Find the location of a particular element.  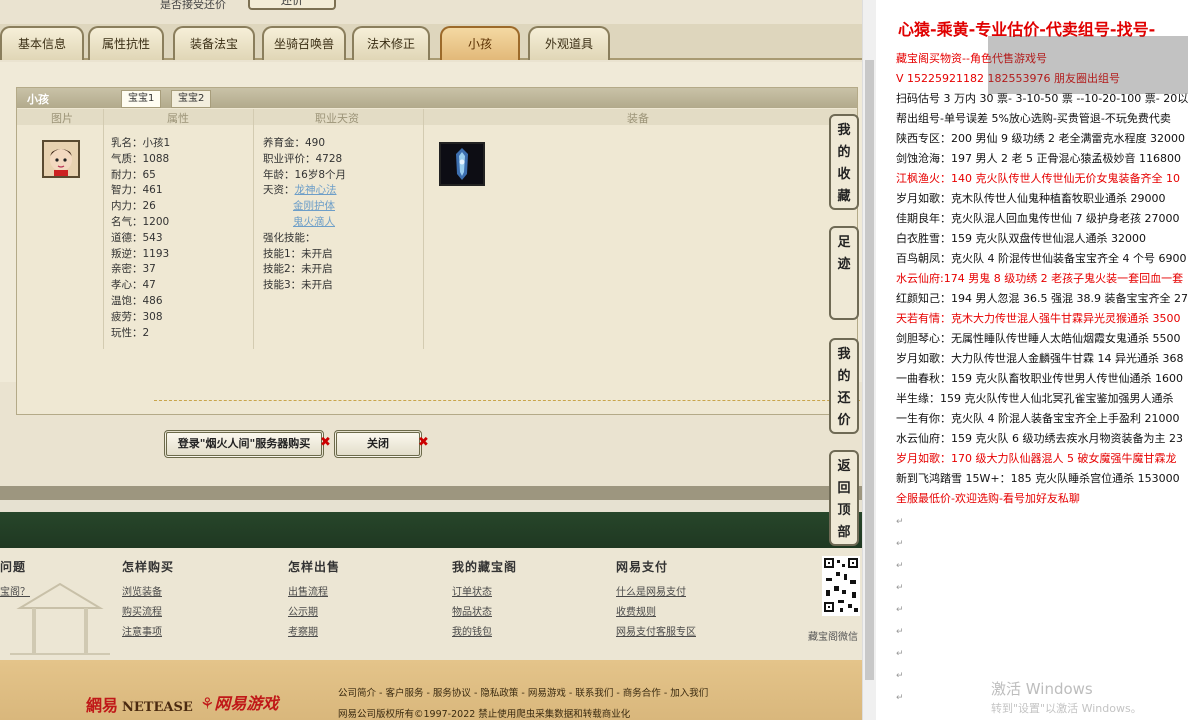

attr-line: 内力：26 is located at coordinates (133, 206).